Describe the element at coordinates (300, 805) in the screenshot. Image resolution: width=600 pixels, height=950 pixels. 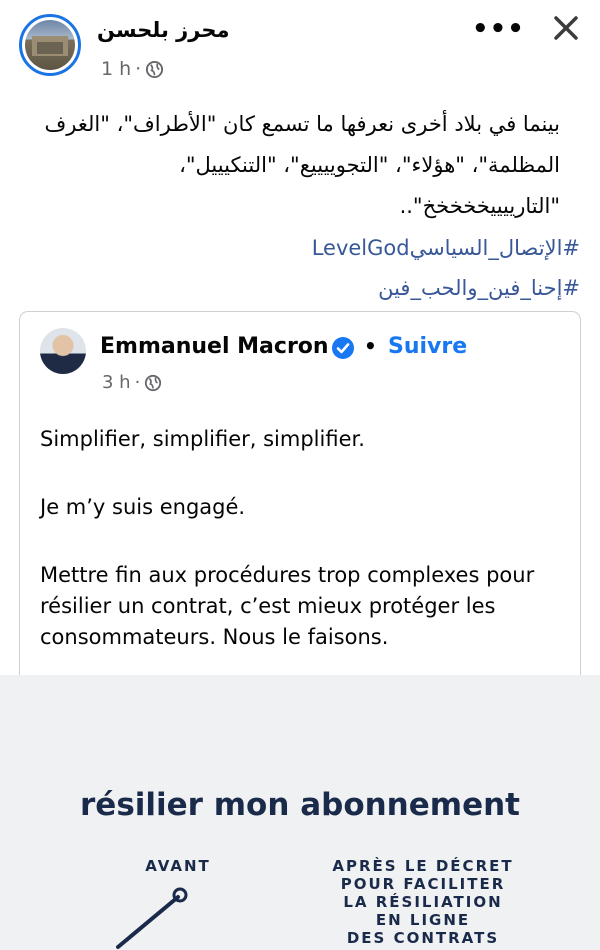
I see `image-title: résilier mon abonnement` at that location.